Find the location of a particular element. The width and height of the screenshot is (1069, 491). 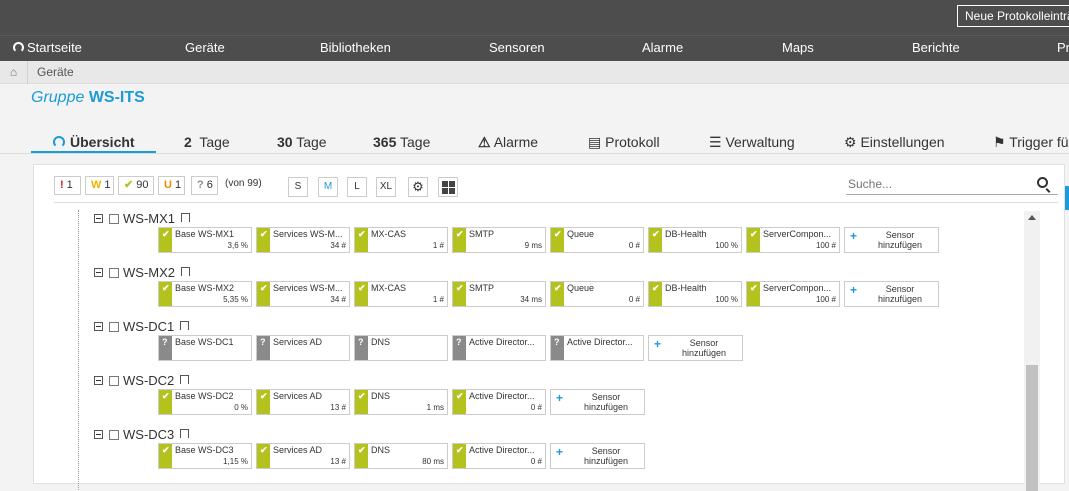

sensor-tile: ✔ Base WS-DC2 0 % is located at coordinates (205, 402).